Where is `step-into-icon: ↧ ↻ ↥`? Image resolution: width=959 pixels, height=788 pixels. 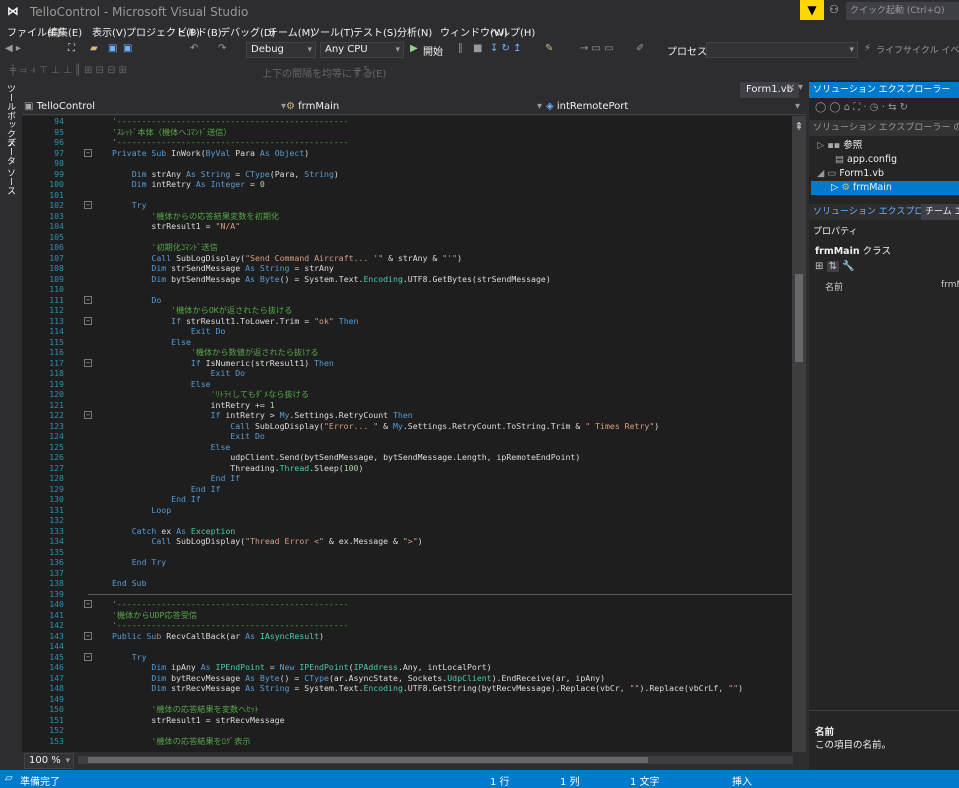
step-into-icon: ↧ ↻ ↥ is located at coordinates (506, 48).